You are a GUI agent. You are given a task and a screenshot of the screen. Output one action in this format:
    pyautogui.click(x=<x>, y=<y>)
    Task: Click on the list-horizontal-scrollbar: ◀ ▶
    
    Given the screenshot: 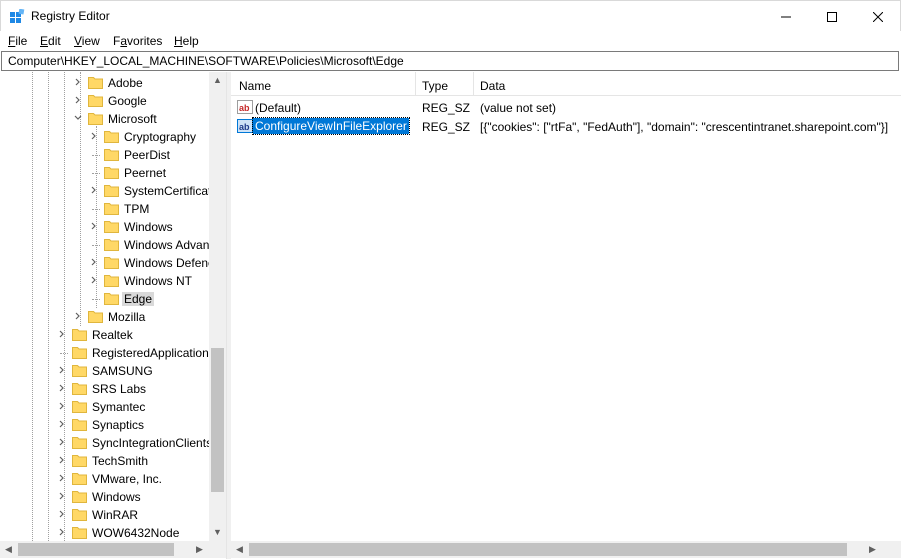 What is the action you would take?
    pyautogui.click(x=566, y=549)
    